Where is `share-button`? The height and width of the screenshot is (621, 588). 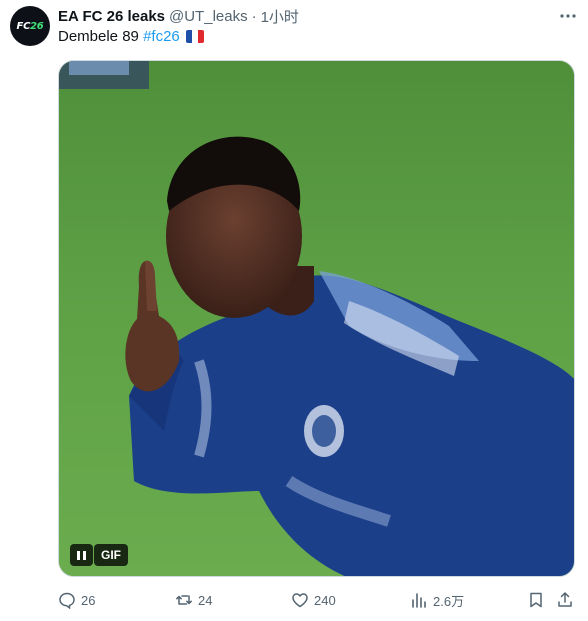
share-button is located at coordinates (565, 600).